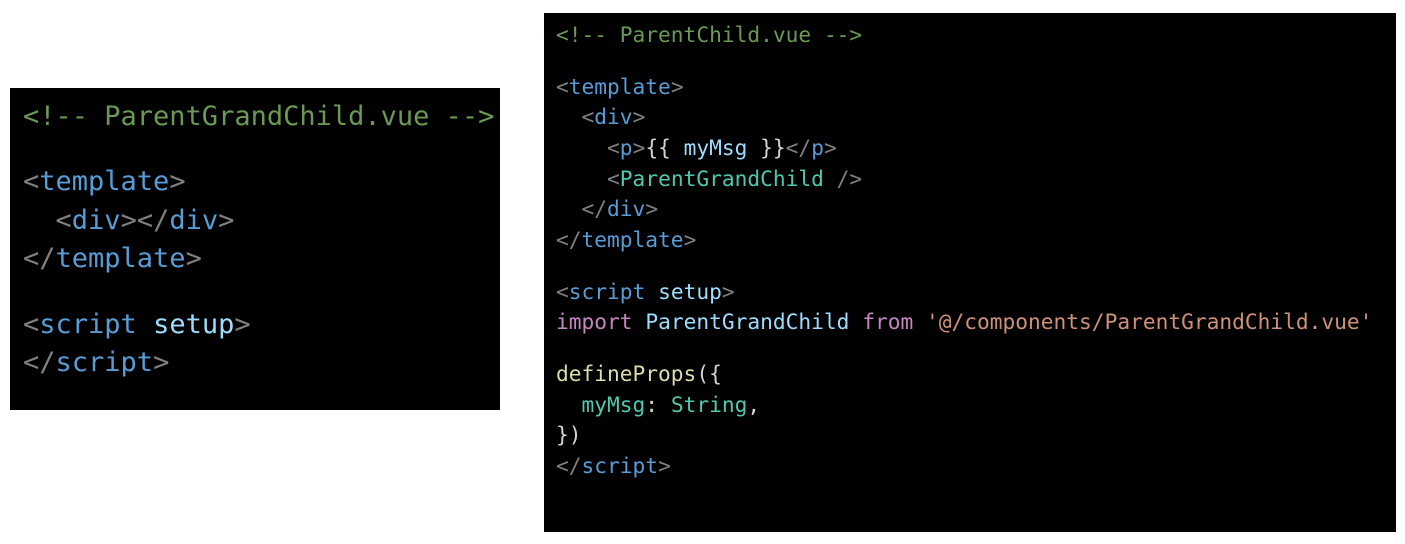 This screenshot has height=544, width=1405. What do you see at coordinates (715, 147) in the screenshot?
I see `code-token-ident: myMsg` at bounding box center [715, 147].